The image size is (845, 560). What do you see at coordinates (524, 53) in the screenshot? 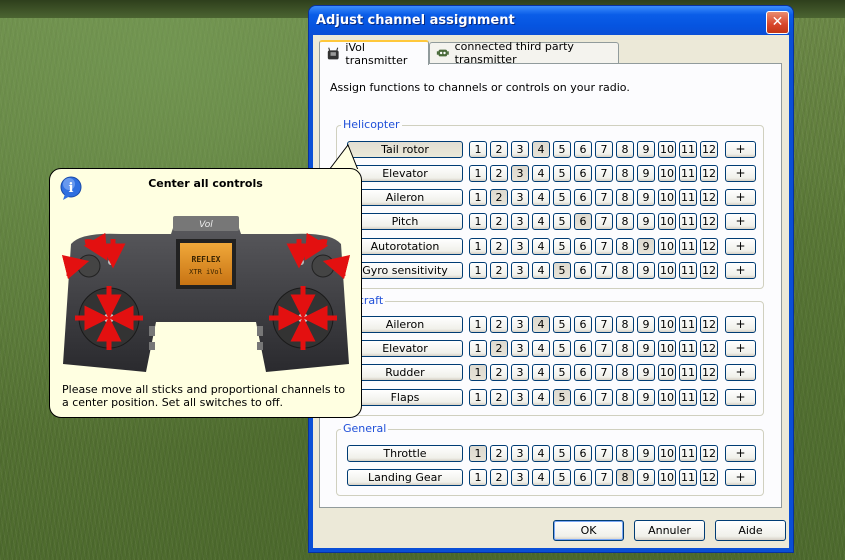
I see `tab-third-party-transmitter: connected third party transmitter` at bounding box center [524, 53].